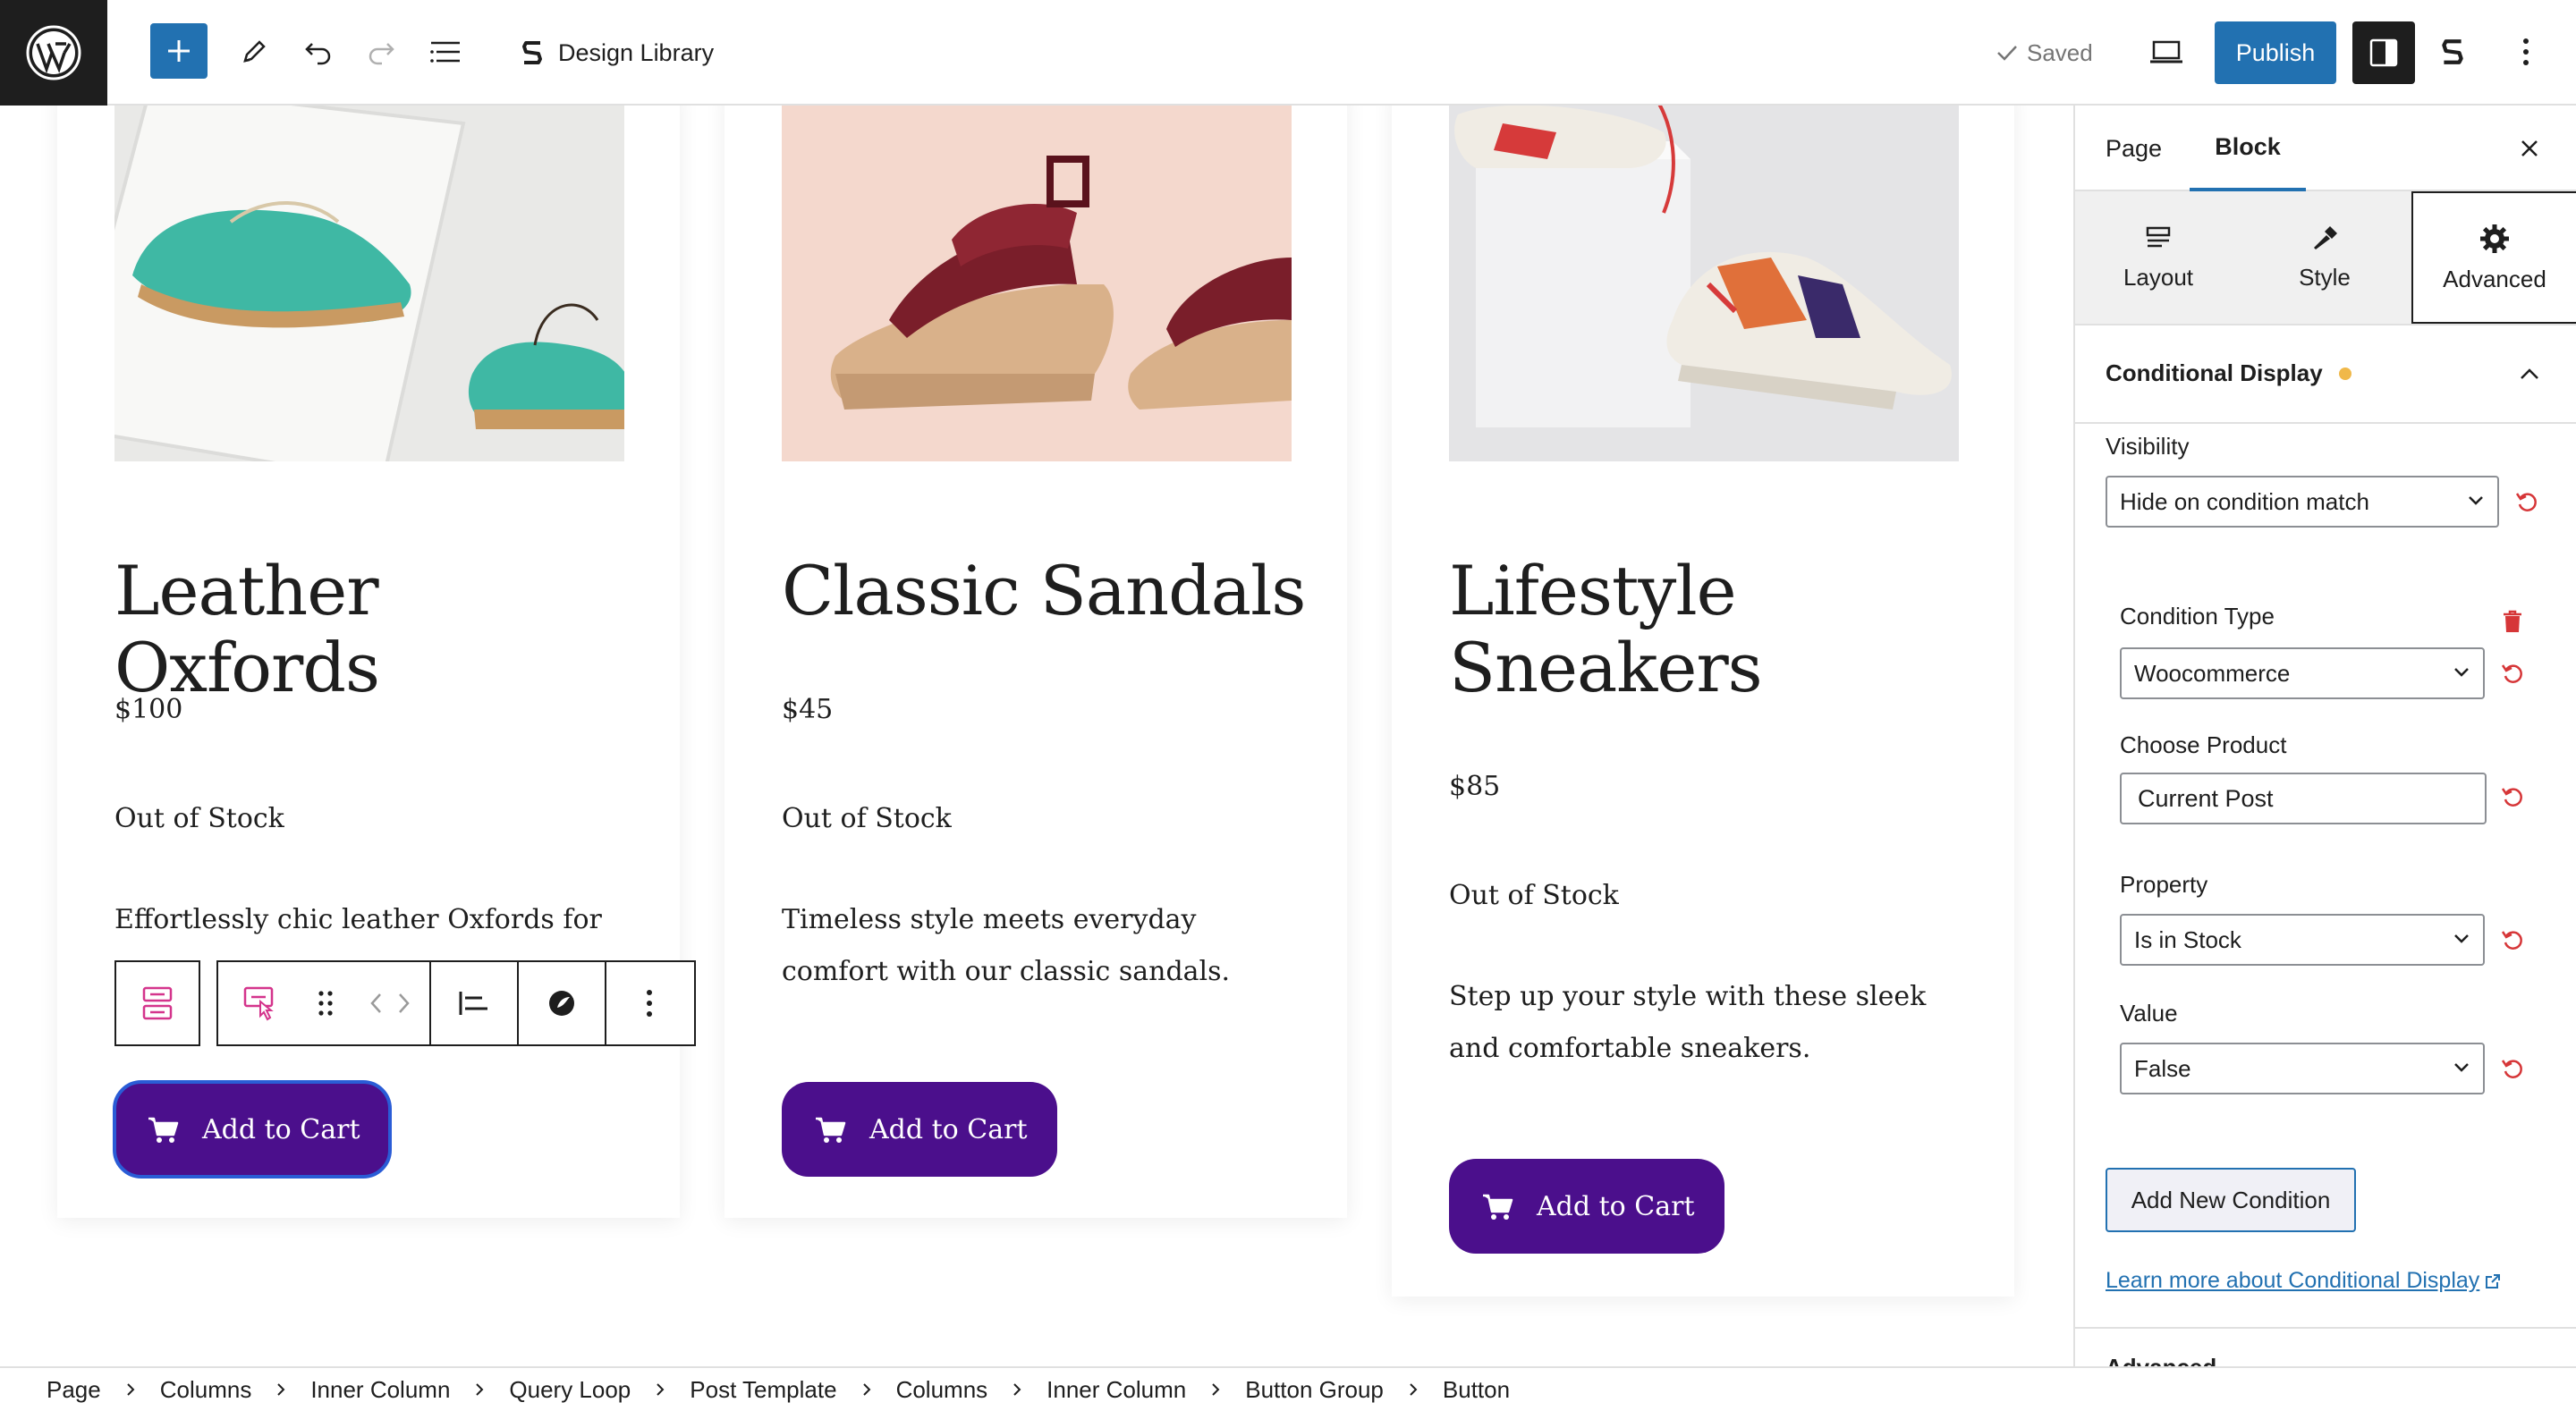 This screenshot has width=2576, height=1411. I want to click on checkmark-icon, so click(2007, 54).